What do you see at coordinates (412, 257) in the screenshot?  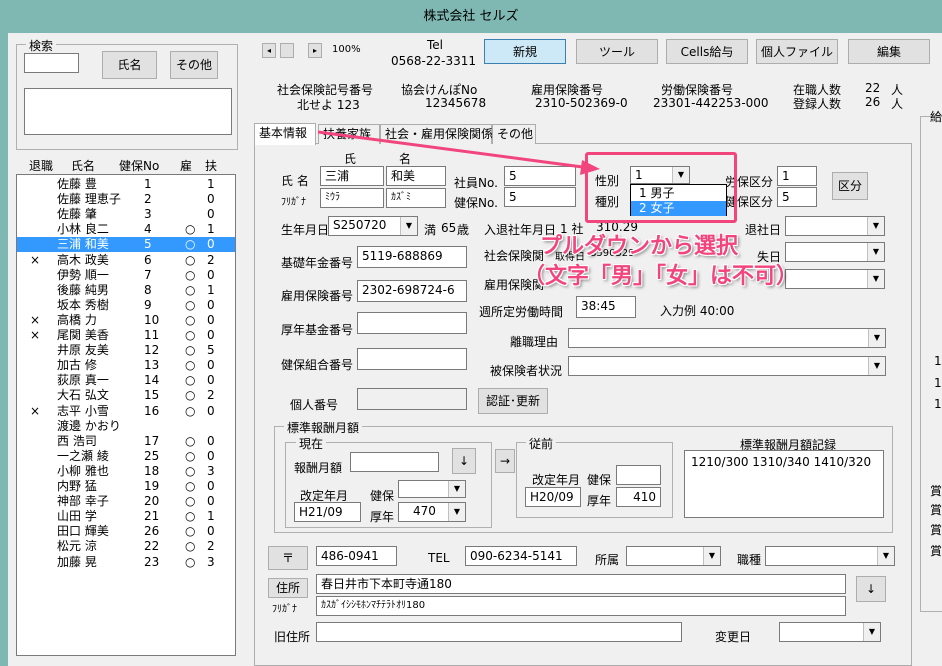 I see `kiso-input: 5119-688869` at bounding box center [412, 257].